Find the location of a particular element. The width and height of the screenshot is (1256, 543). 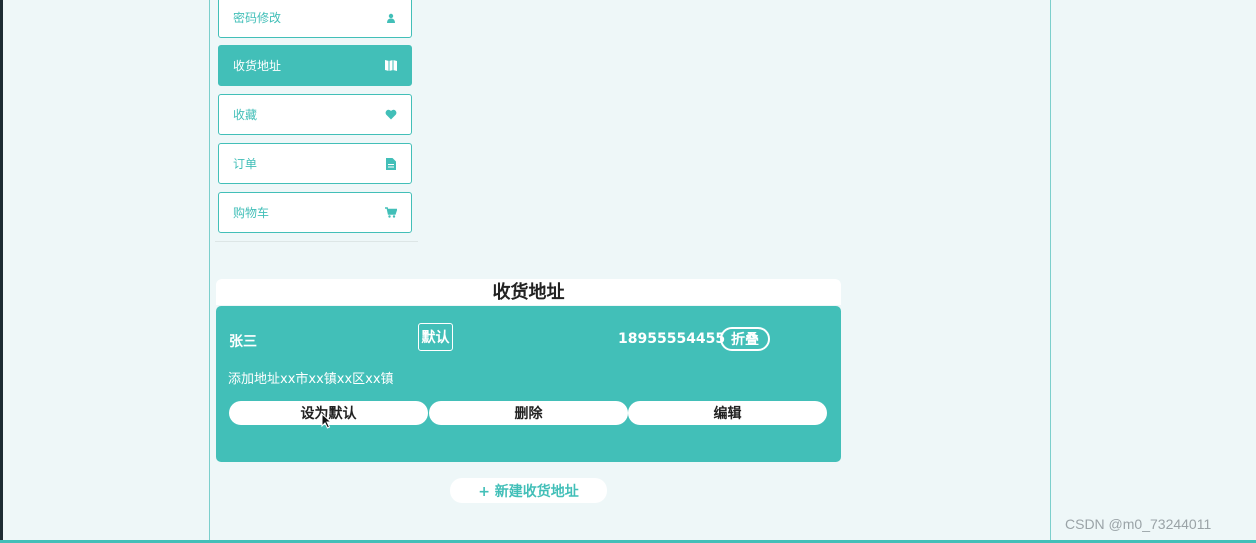

mouse-pointer-icon is located at coordinates (327, 420).